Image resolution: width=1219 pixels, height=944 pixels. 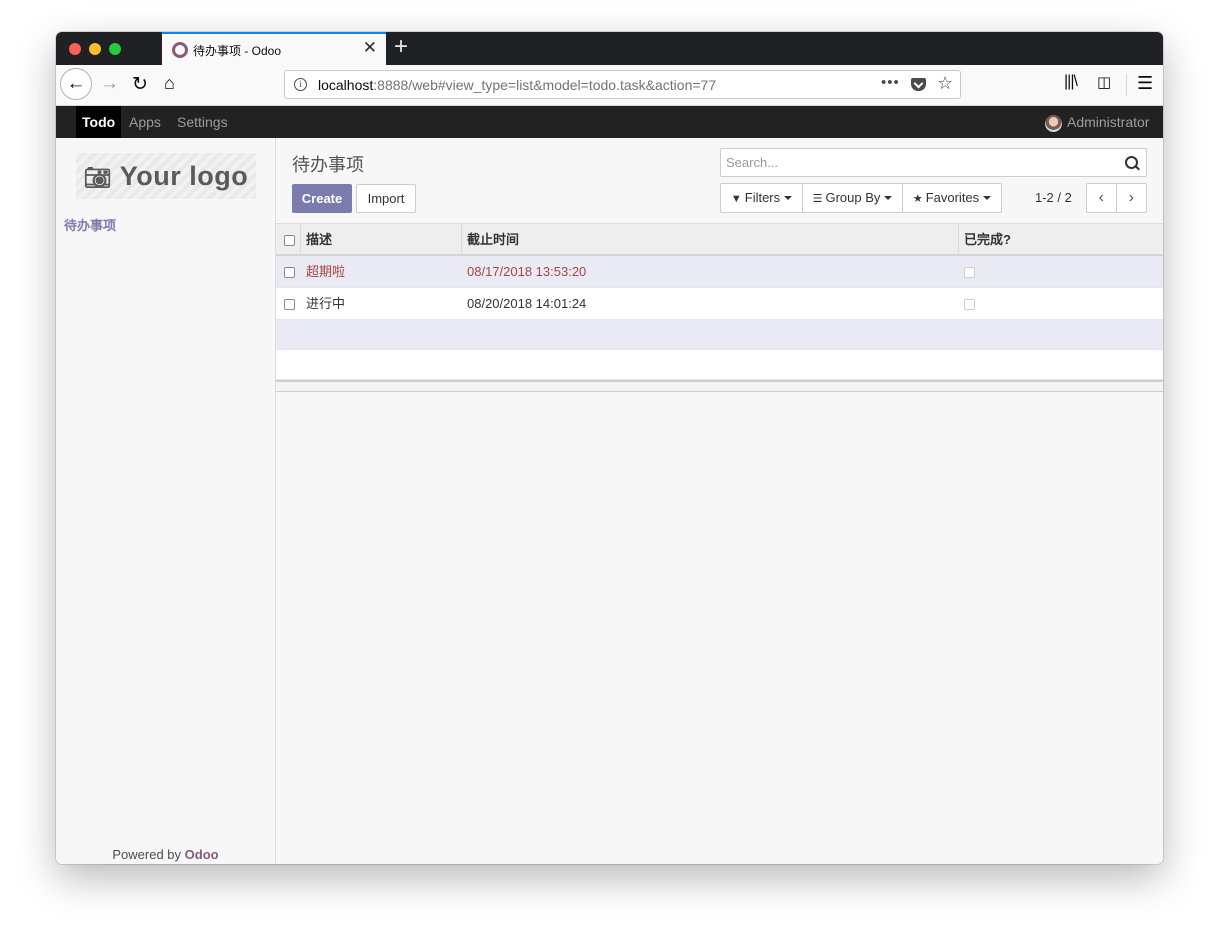 I want to click on camera-icon: 📷︎, so click(x=98, y=177).